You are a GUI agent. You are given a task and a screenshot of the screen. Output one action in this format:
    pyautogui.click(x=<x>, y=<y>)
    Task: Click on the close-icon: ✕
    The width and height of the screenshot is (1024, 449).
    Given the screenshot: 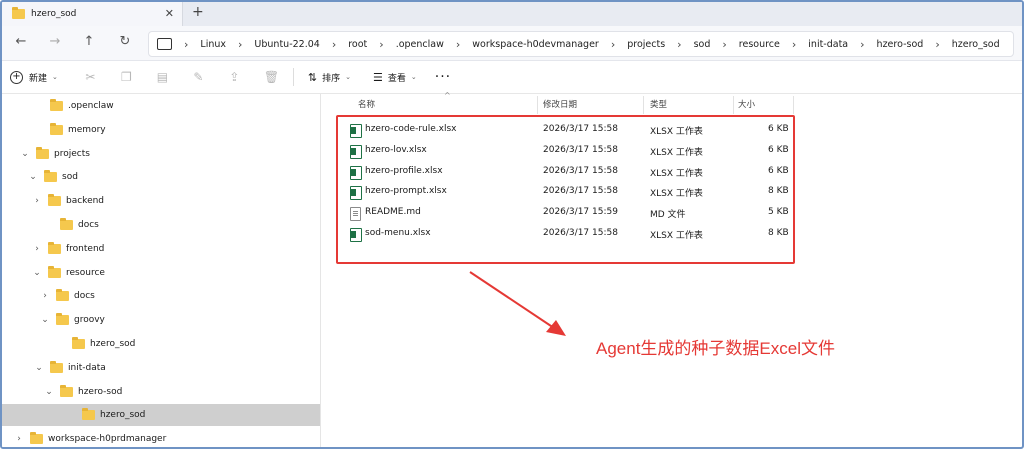 What is the action you would take?
    pyautogui.click(x=169, y=13)
    